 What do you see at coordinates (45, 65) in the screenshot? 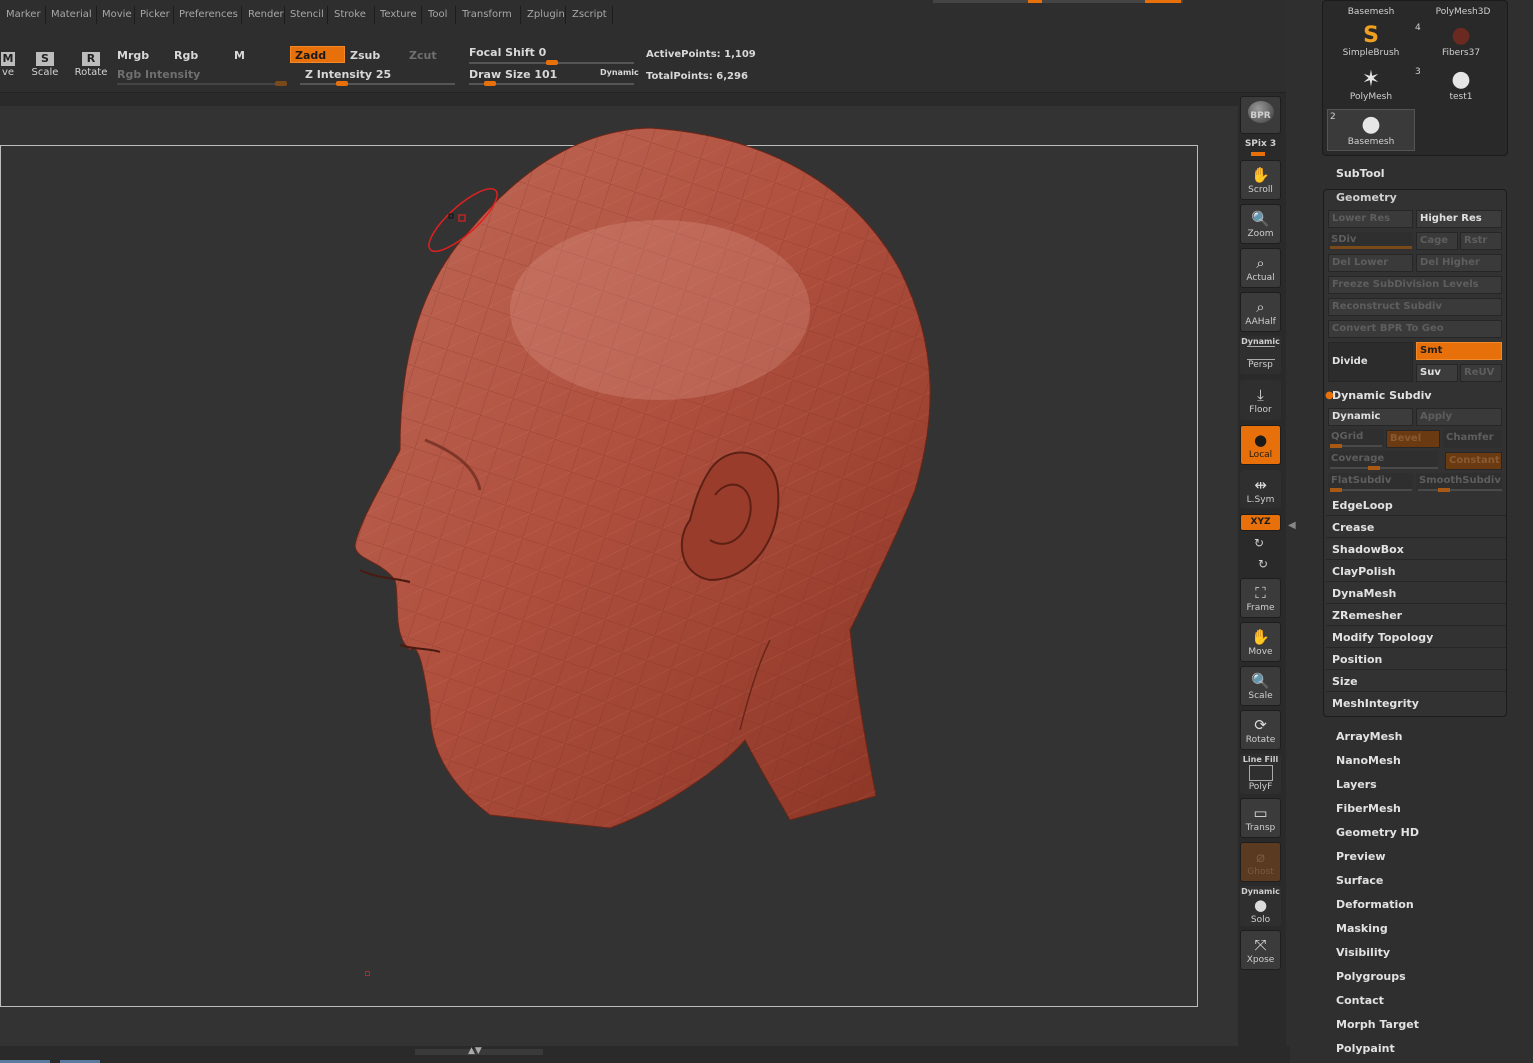
I see `scale-button: S Scale` at bounding box center [45, 65].